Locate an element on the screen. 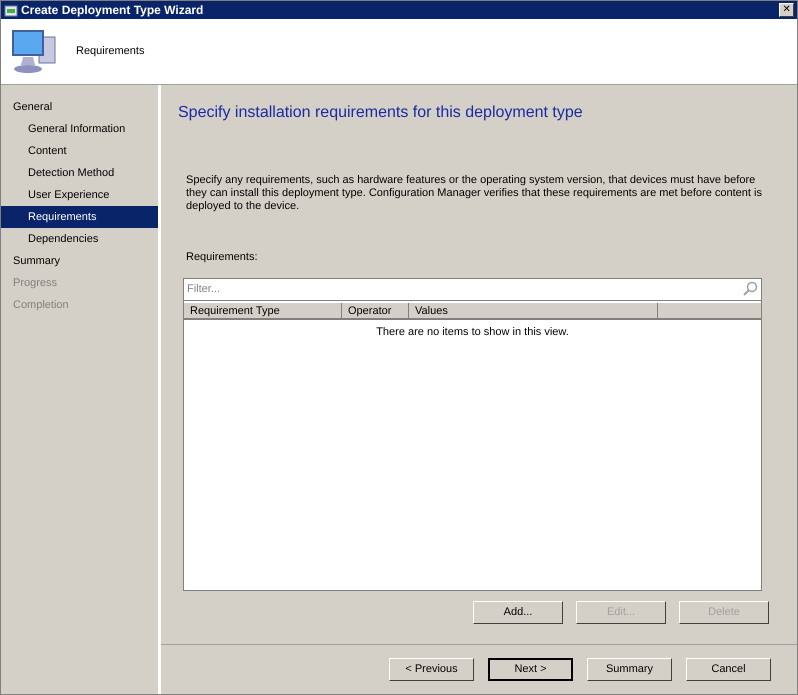  nav-item: User Experience is located at coordinates (79, 195).